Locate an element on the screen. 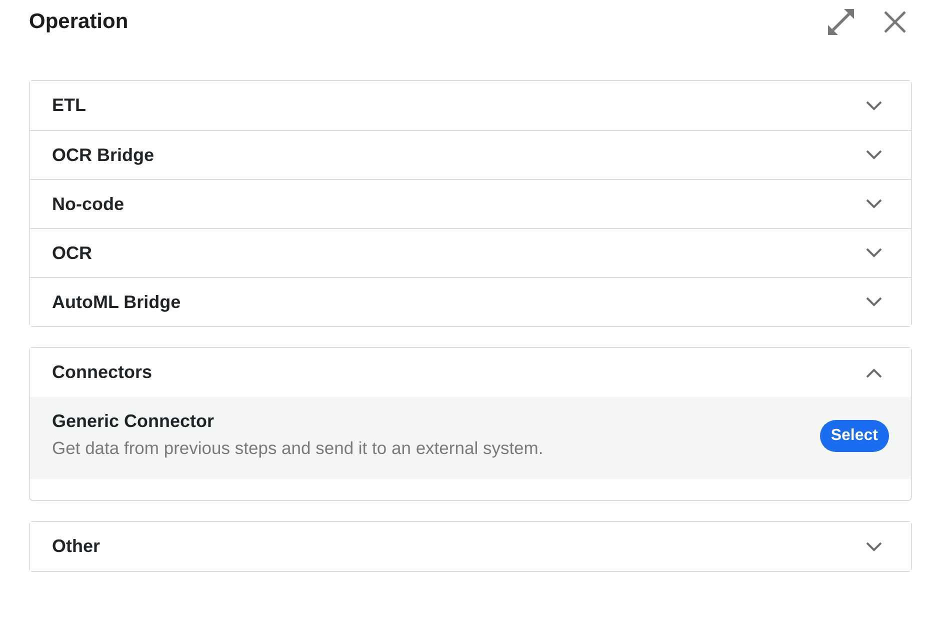 The height and width of the screenshot is (624, 931). accordion-label: Other is located at coordinates (77, 546).